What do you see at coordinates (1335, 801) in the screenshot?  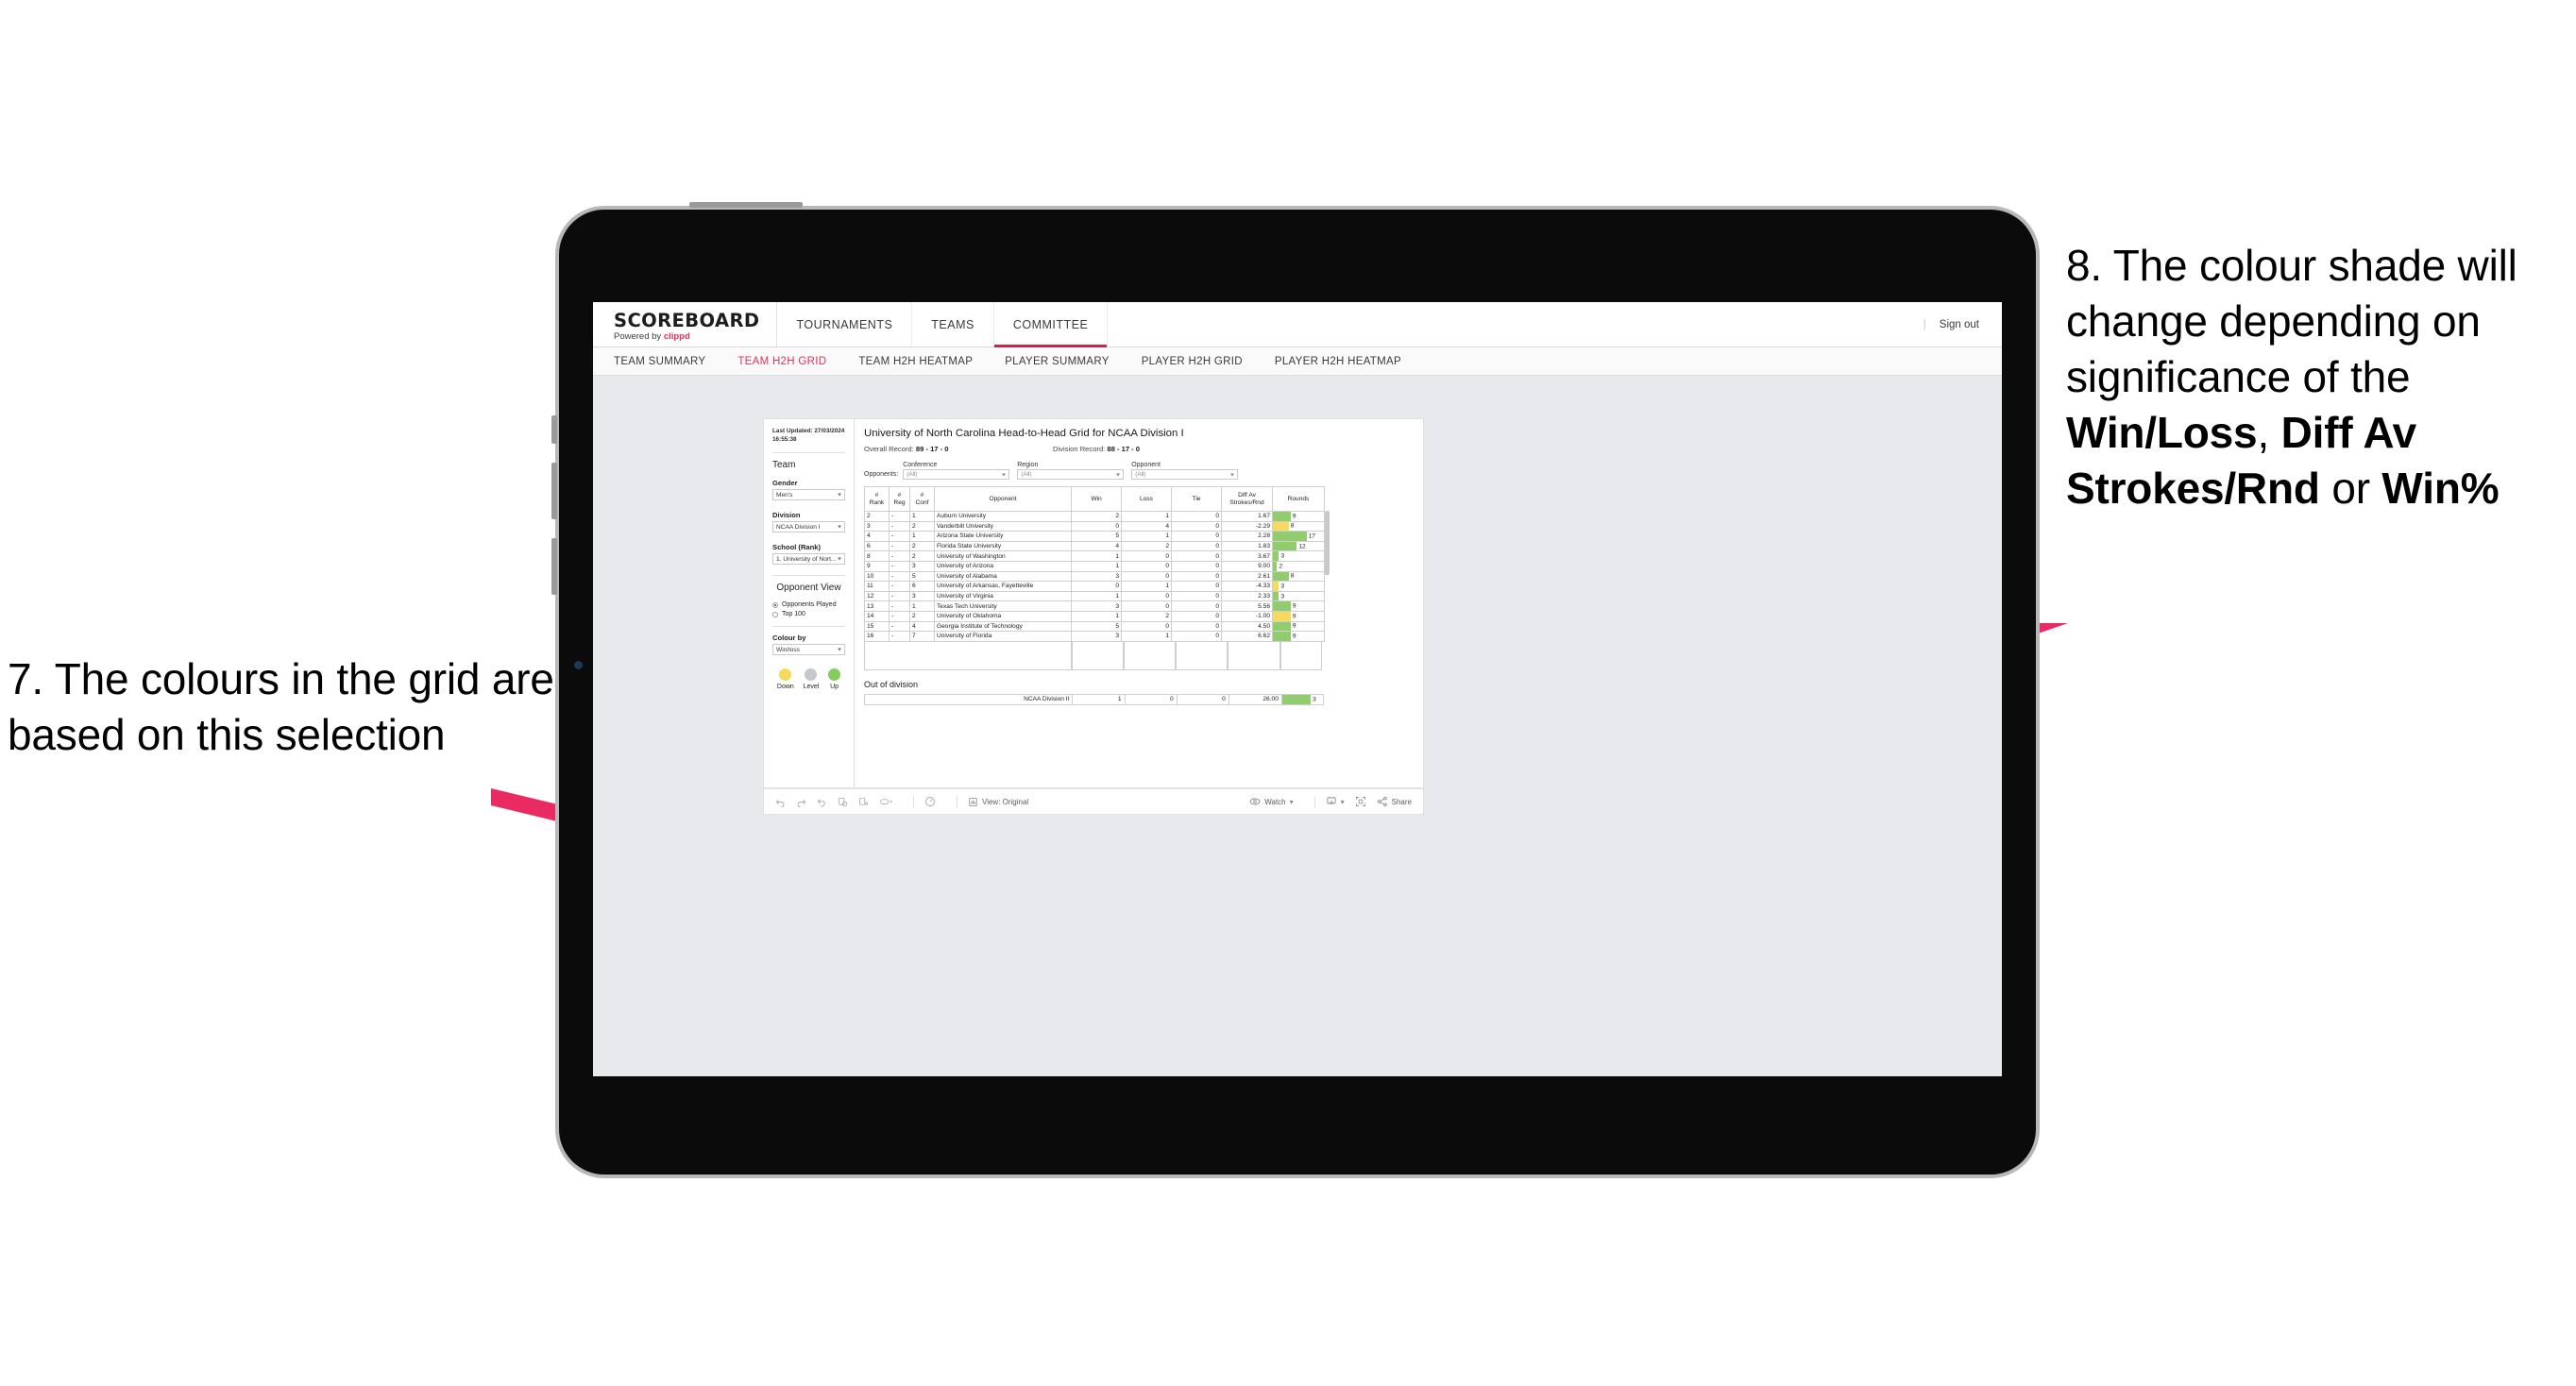 I see `download-icon: ▾` at bounding box center [1335, 801].